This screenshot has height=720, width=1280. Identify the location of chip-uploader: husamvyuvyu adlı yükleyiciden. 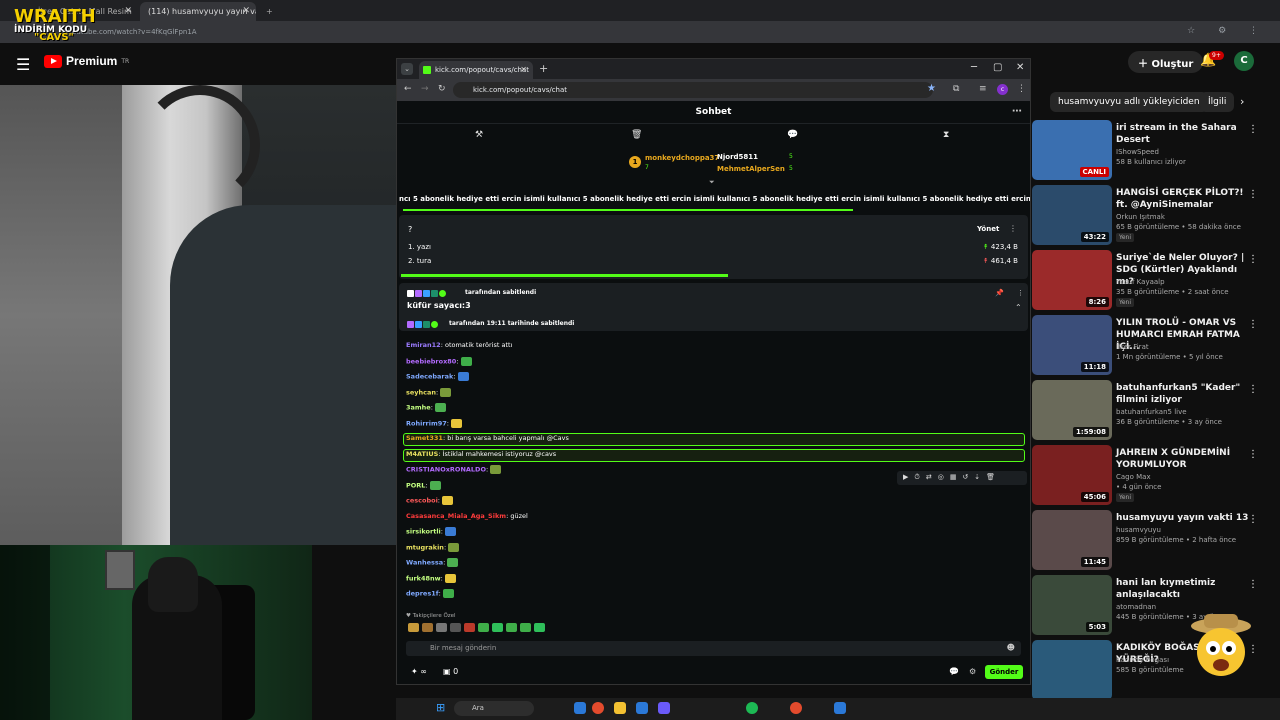
(1129, 102).